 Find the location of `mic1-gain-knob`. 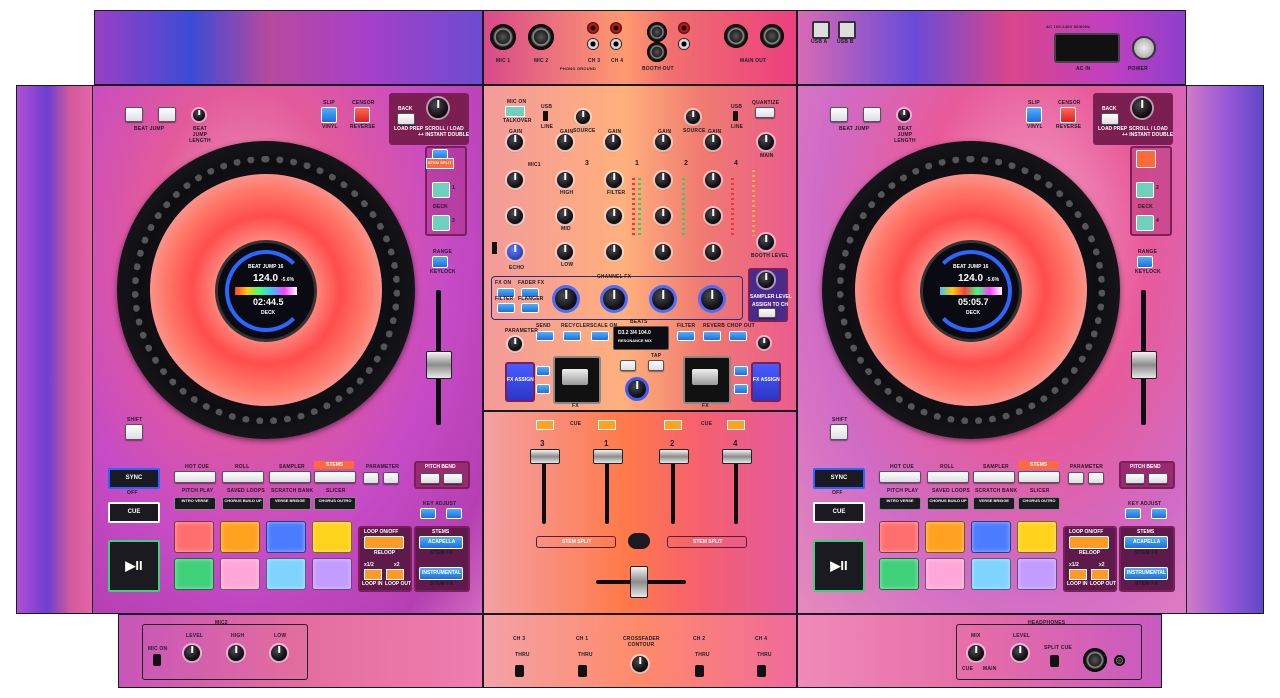

mic1-gain-knob is located at coordinates (515, 142).